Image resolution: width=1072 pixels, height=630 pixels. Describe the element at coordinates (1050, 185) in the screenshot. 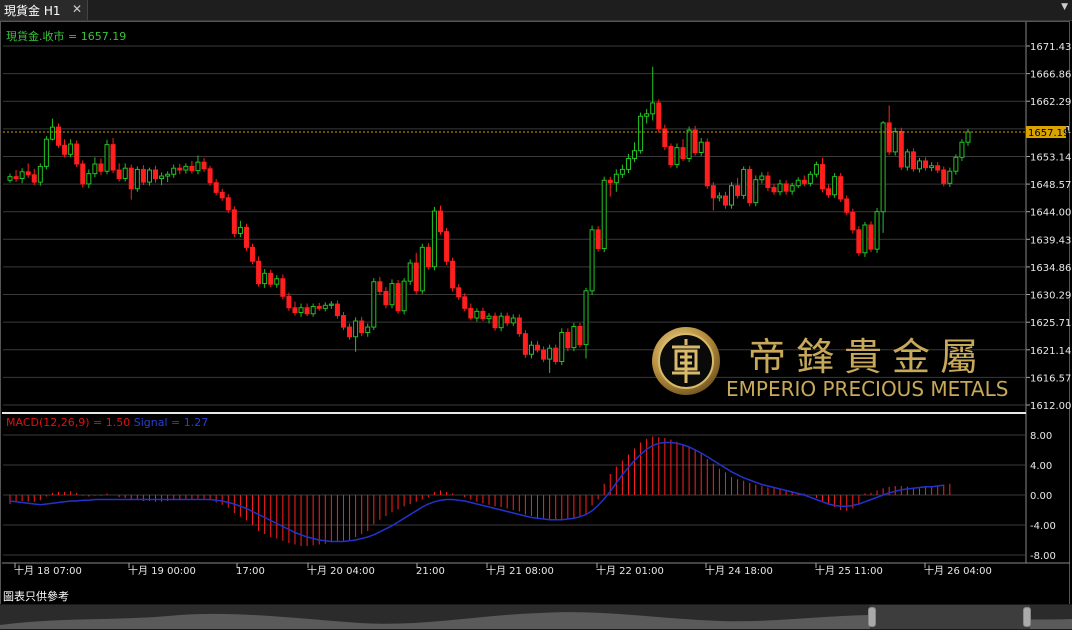

I see `price-tick-label: 1648.57` at that location.